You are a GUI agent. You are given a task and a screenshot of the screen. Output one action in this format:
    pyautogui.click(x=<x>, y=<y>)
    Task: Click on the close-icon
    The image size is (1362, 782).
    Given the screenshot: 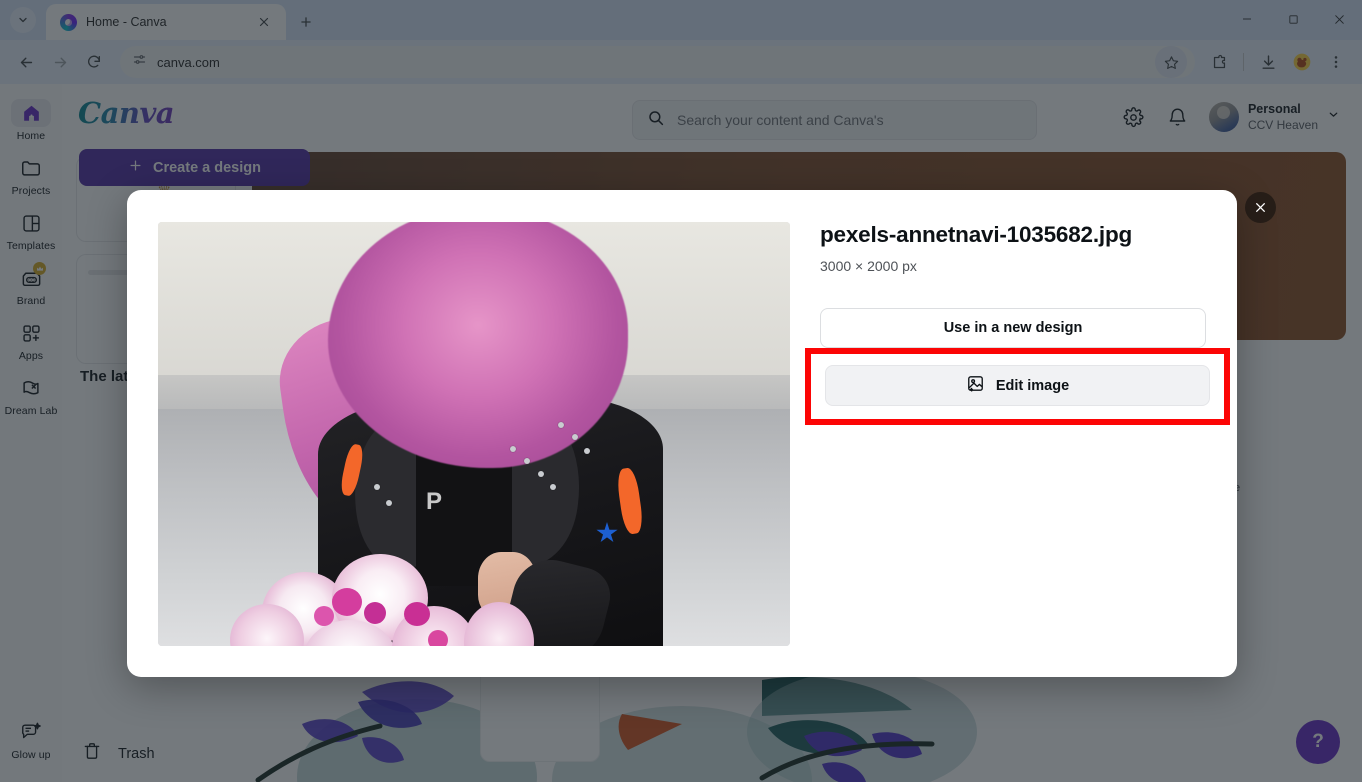 What is the action you would take?
    pyautogui.click(x=1260, y=207)
    